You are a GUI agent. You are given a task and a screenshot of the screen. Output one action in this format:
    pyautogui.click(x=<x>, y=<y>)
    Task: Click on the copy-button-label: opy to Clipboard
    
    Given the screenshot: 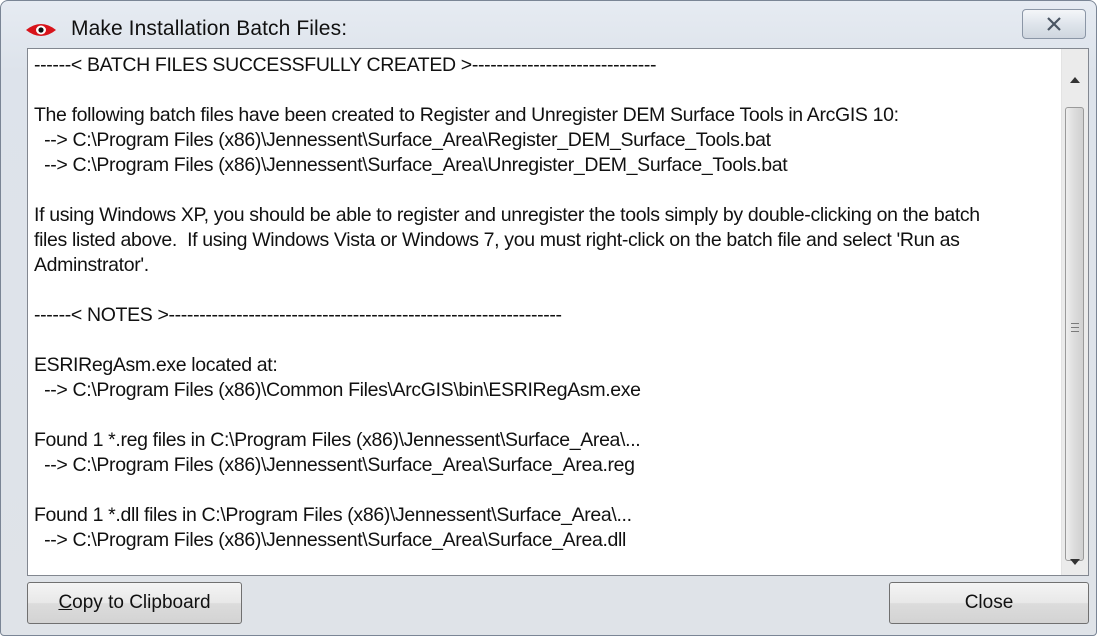 What is the action you would take?
    pyautogui.click(x=141, y=602)
    